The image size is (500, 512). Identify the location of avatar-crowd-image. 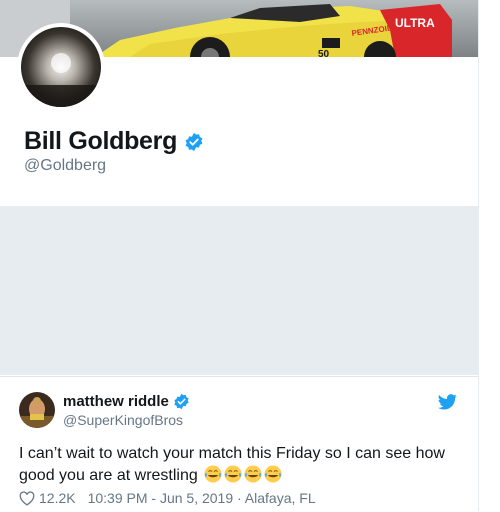
(61, 67).